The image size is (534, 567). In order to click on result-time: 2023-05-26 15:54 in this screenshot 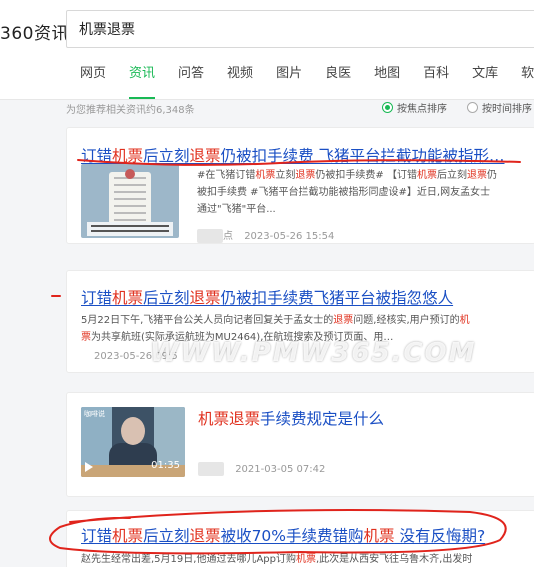, I will do `click(289, 236)`.